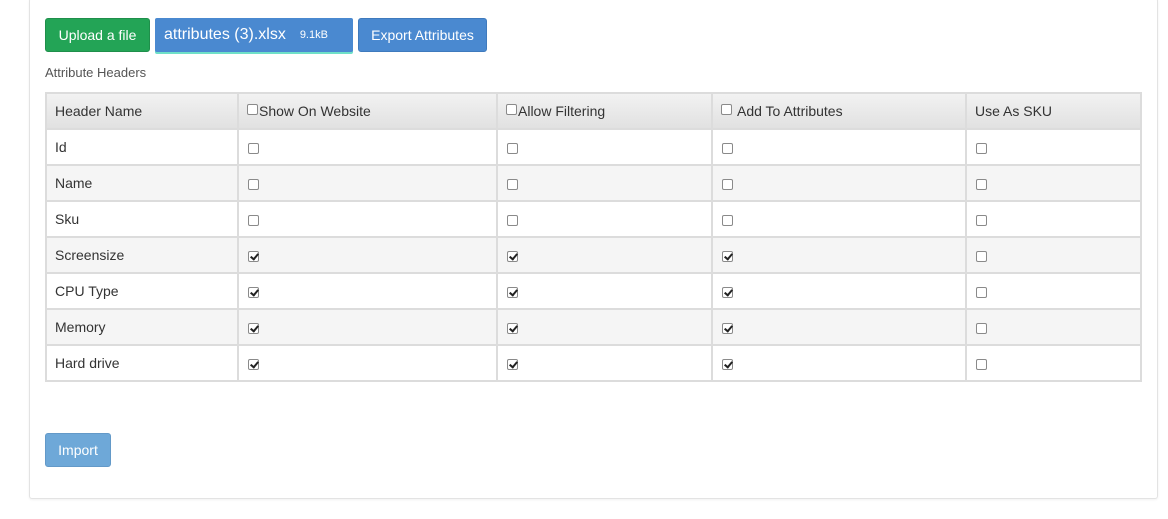 Image resolution: width=1168 pixels, height=519 pixels. What do you see at coordinates (142, 327) in the screenshot?
I see `header-name-cell: Memory` at bounding box center [142, 327].